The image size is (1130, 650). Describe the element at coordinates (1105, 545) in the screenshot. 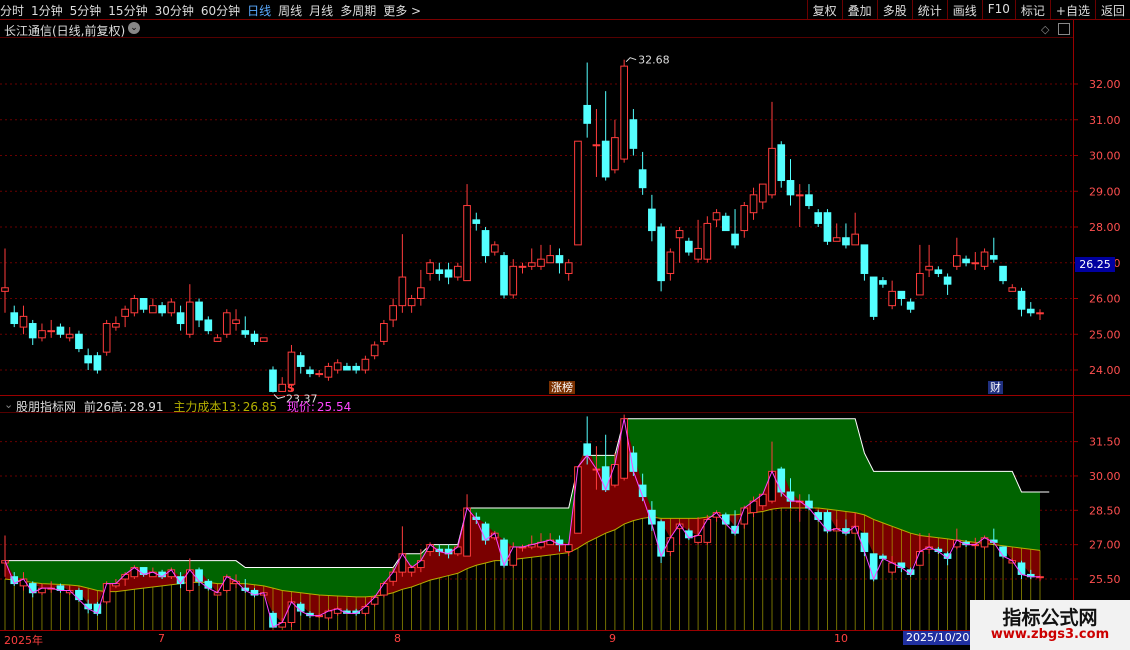

I see `indicator-axis-label: 27.00` at that location.